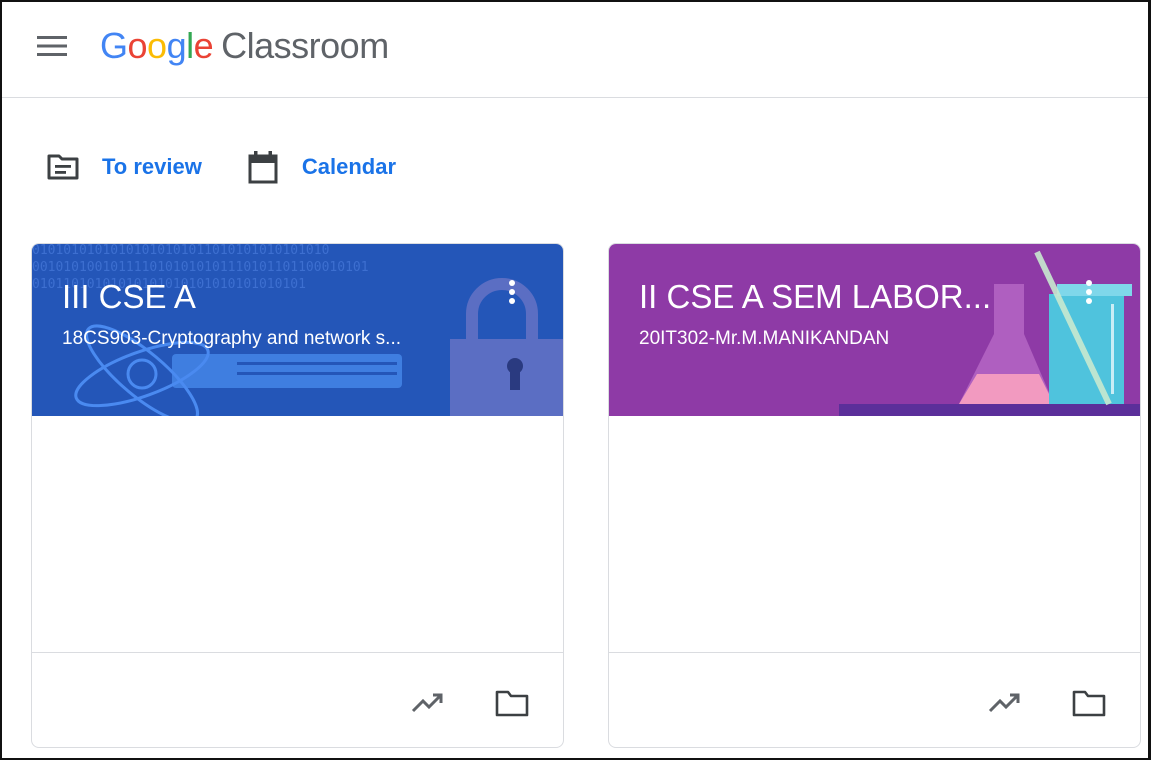 The height and width of the screenshot is (760, 1151). I want to click on quick-links: To review Calendar, so click(221, 167).